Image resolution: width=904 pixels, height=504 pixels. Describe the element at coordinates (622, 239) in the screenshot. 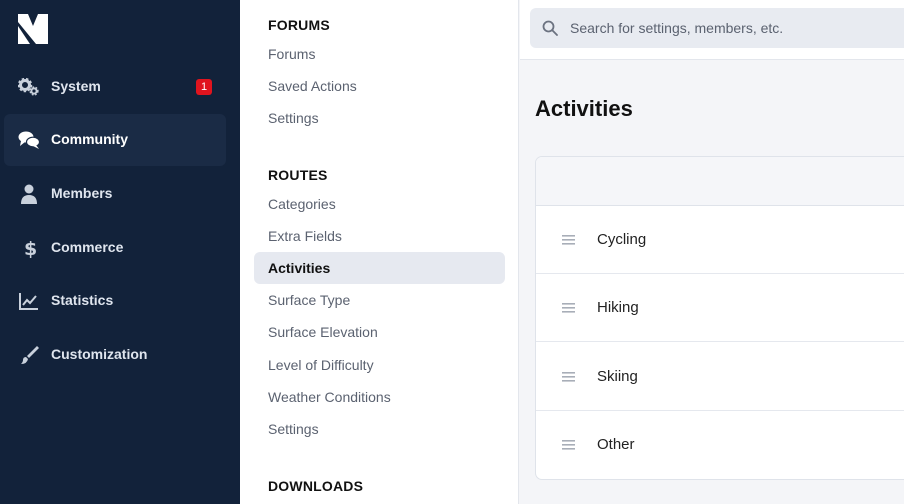

I see `list-item-label: Cycling` at that location.